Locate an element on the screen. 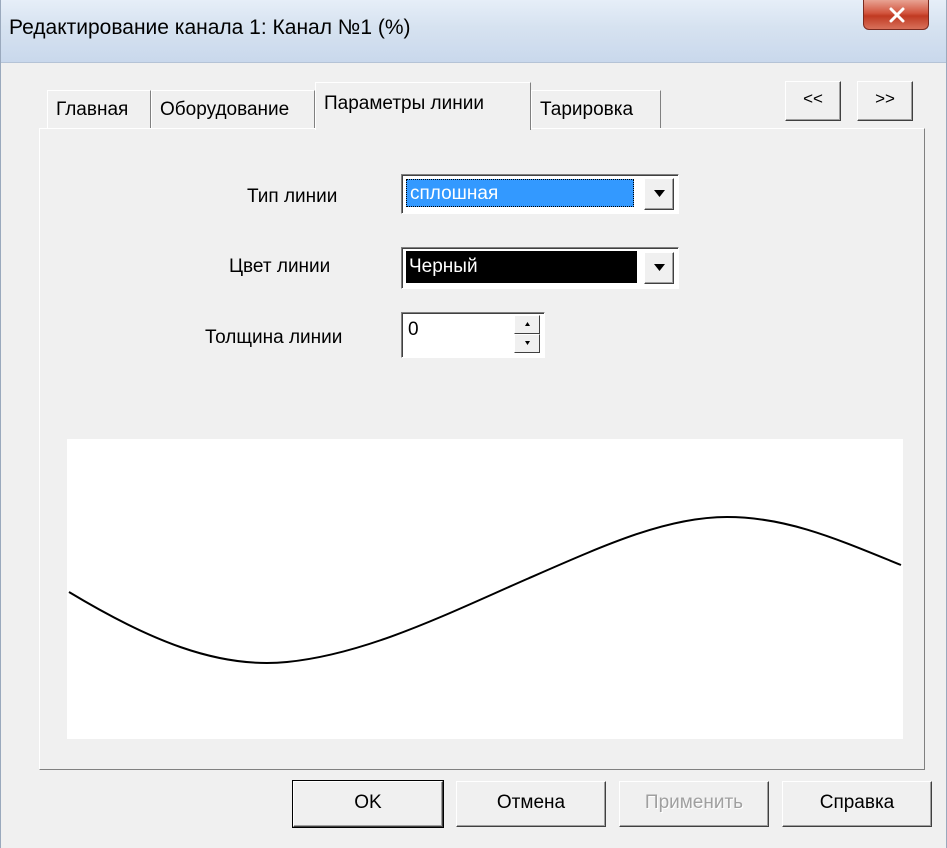 The width and height of the screenshot is (947, 848). title-bar: Редактирование канала 1: Канал №1 (%) is located at coordinates (473, 31).